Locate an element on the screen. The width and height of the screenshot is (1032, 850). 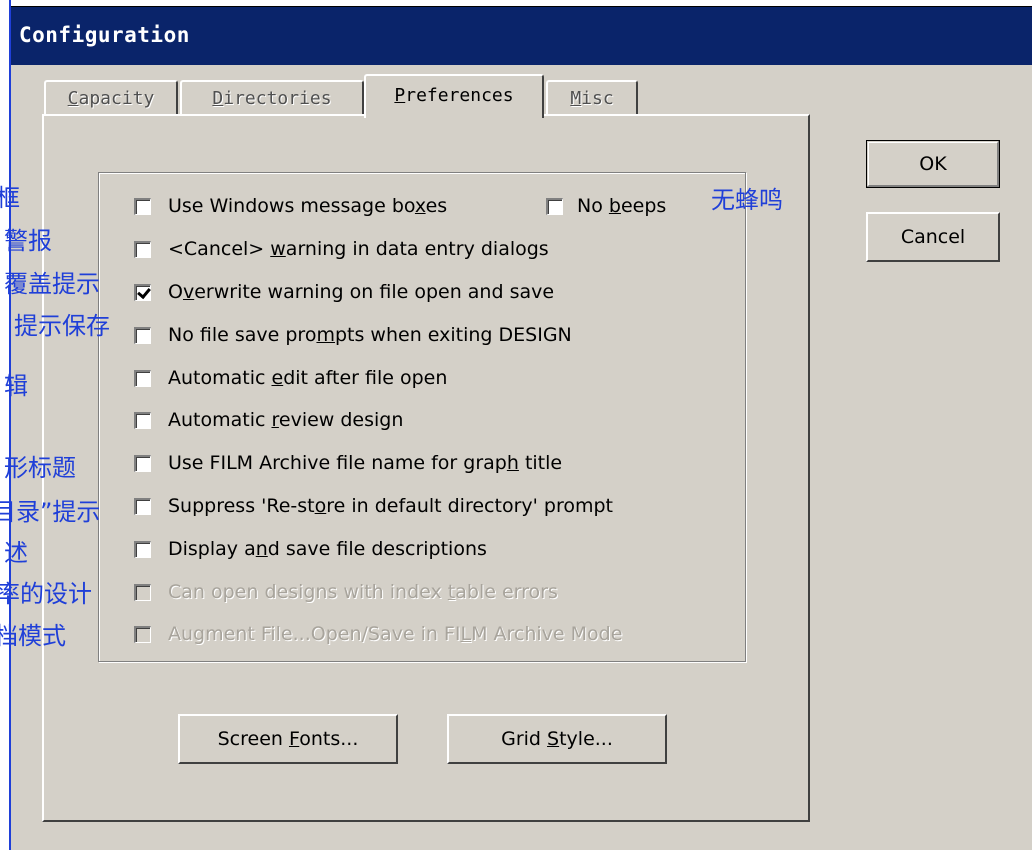
title-bar: Configuration is located at coordinates (521, 36).